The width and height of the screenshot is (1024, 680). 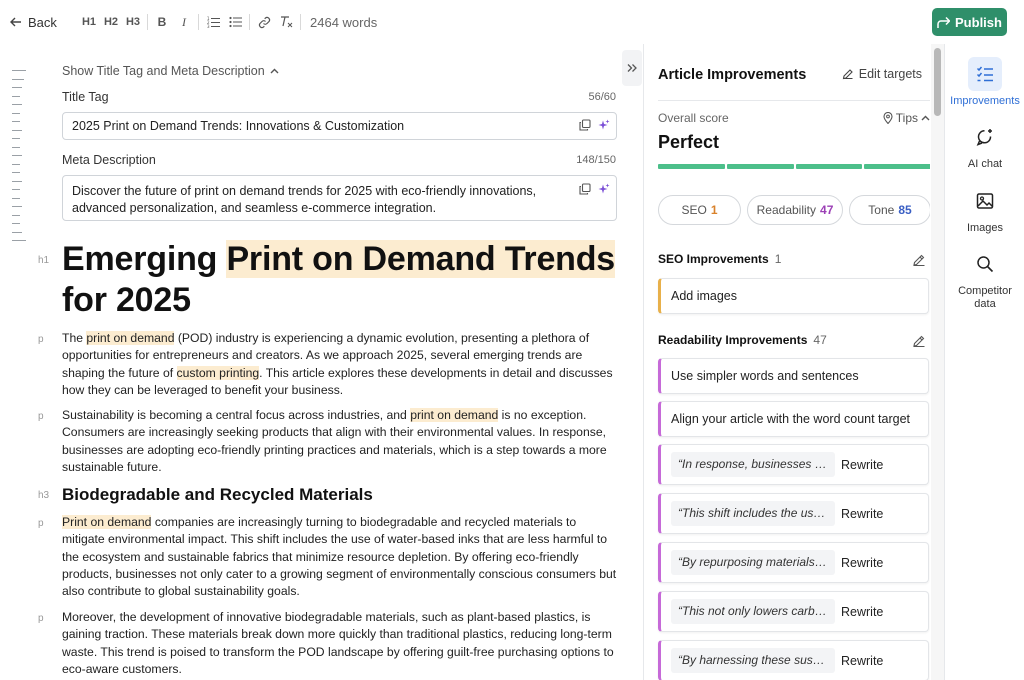 I want to click on heading2-button: H2, so click(x=111, y=22).